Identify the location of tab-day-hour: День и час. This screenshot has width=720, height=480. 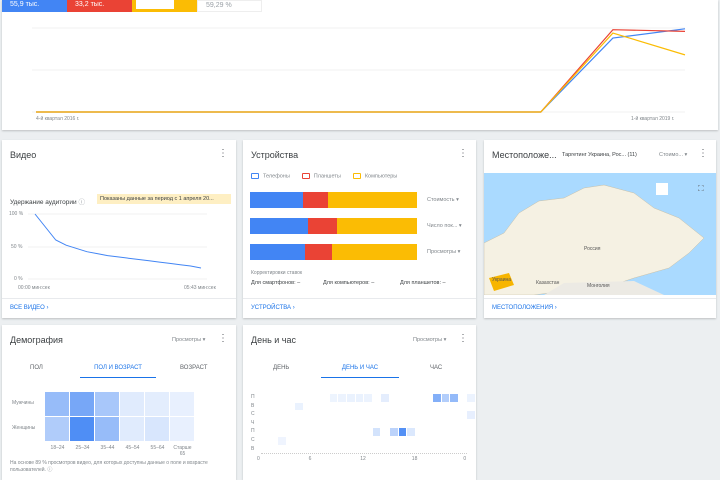
(360, 371).